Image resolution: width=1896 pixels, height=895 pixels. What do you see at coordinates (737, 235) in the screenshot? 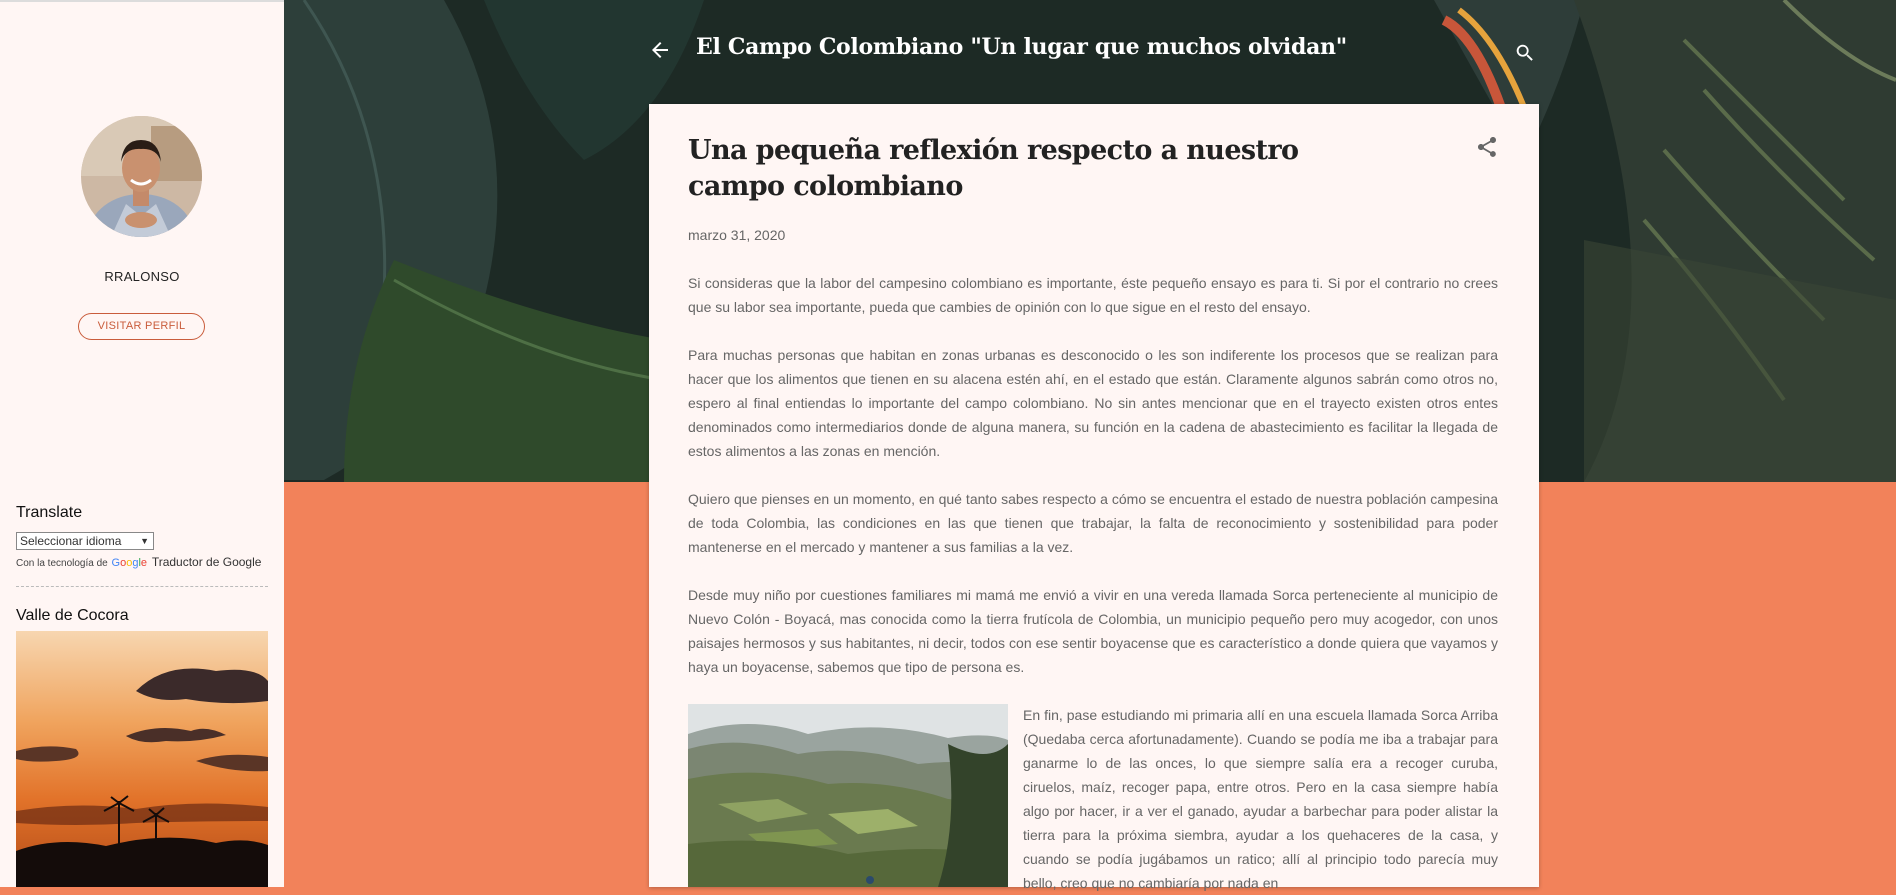
I see `post-date: marzo 31, 2020` at bounding box center [737, 235].